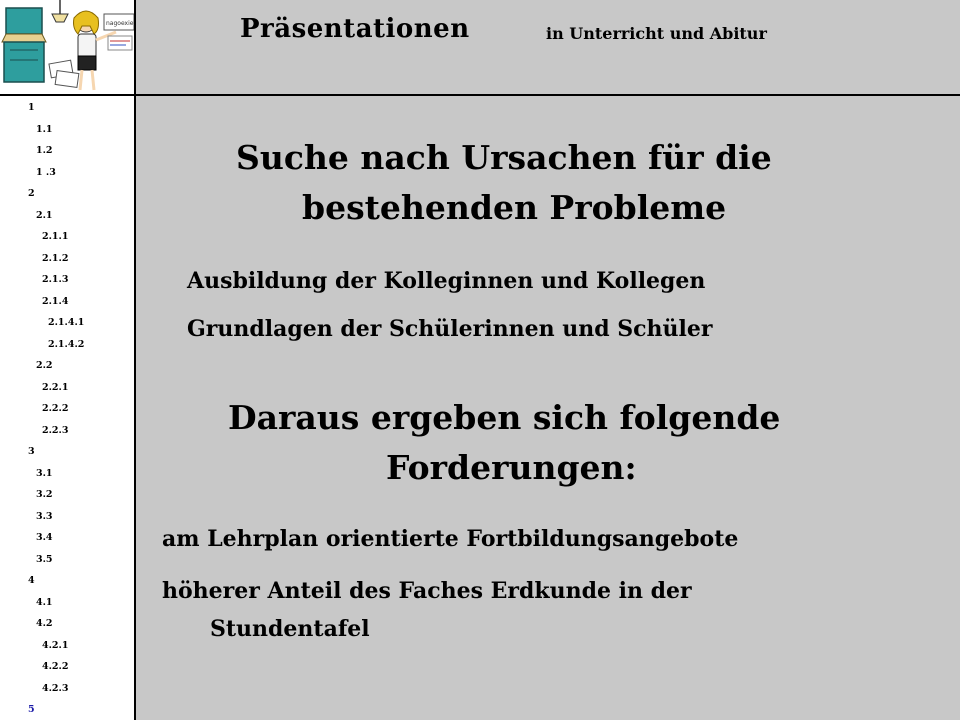  What do you see at coordinates (55, 666) in the screenshot?
I see `sidebar-item-4-2-2: 4.2.2` at bounding box center [55, 666].